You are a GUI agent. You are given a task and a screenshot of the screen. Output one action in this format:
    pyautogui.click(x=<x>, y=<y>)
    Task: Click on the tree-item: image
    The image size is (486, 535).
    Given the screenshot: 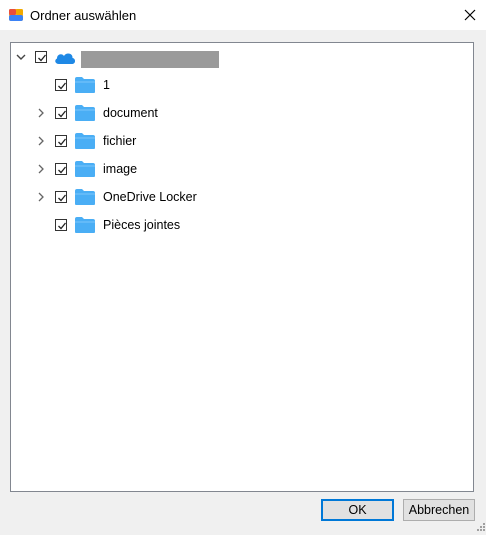 What is the action you would take?
    pyautogui.click(x=242, y=170)
    